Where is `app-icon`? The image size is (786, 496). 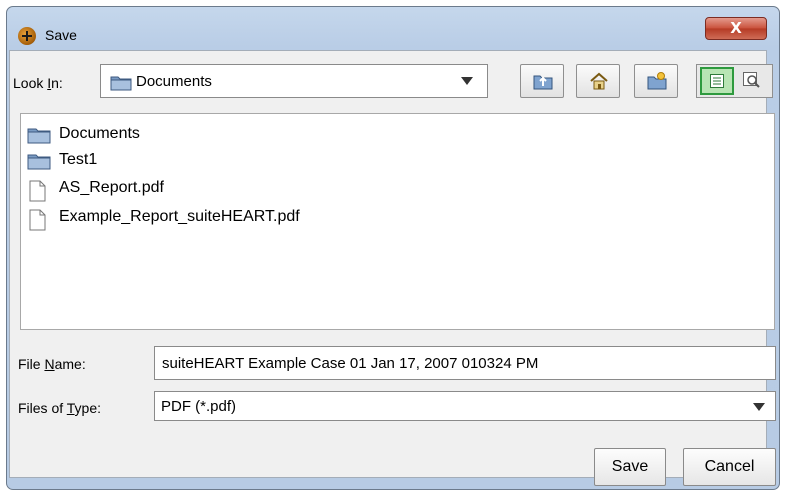
app-icon is located at coordinates (27, 36).